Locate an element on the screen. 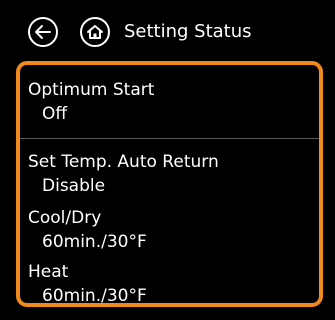  page-title: Setting Status is located at coordinates (188, 31).